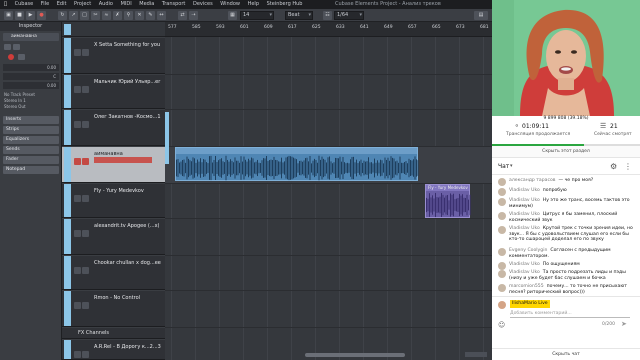 The width and height of the screenshot is (640, 360). Describe the element at coordinates (93, 333) in the screenshot. I see `folder-name: FX Channels` at that location.